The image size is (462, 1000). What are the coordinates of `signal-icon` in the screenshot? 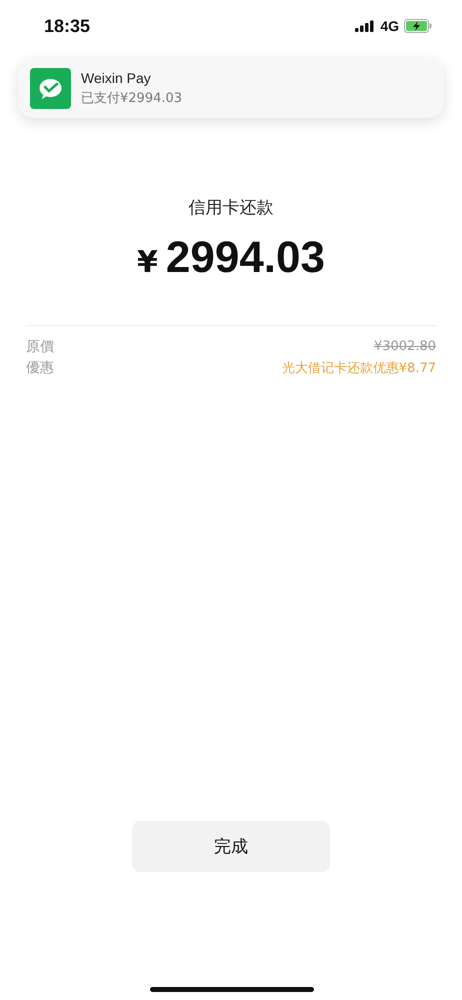 It's located at (365, 26).